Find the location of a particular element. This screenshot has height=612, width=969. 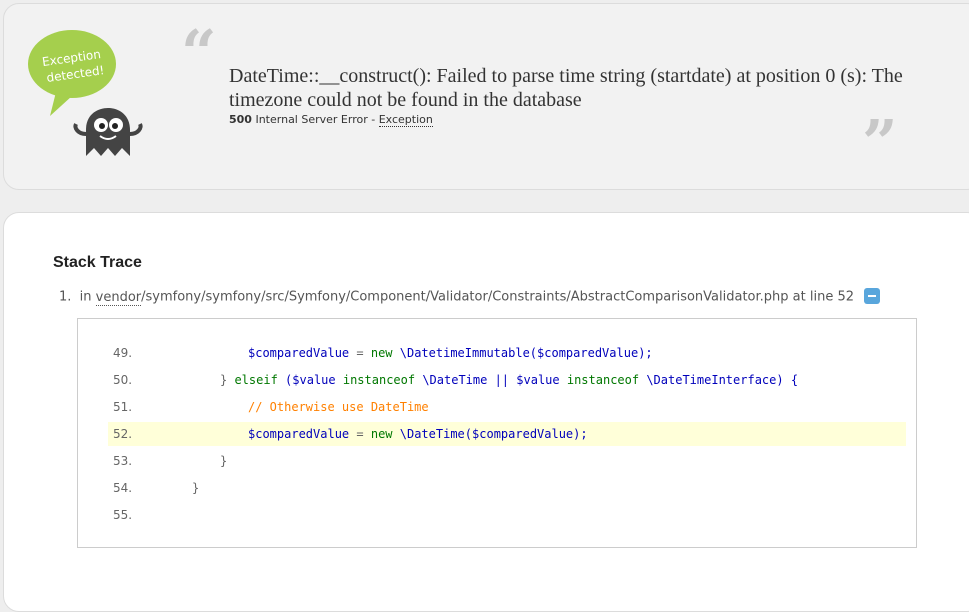

line-number: 54. is located at coordinates (123, 488).